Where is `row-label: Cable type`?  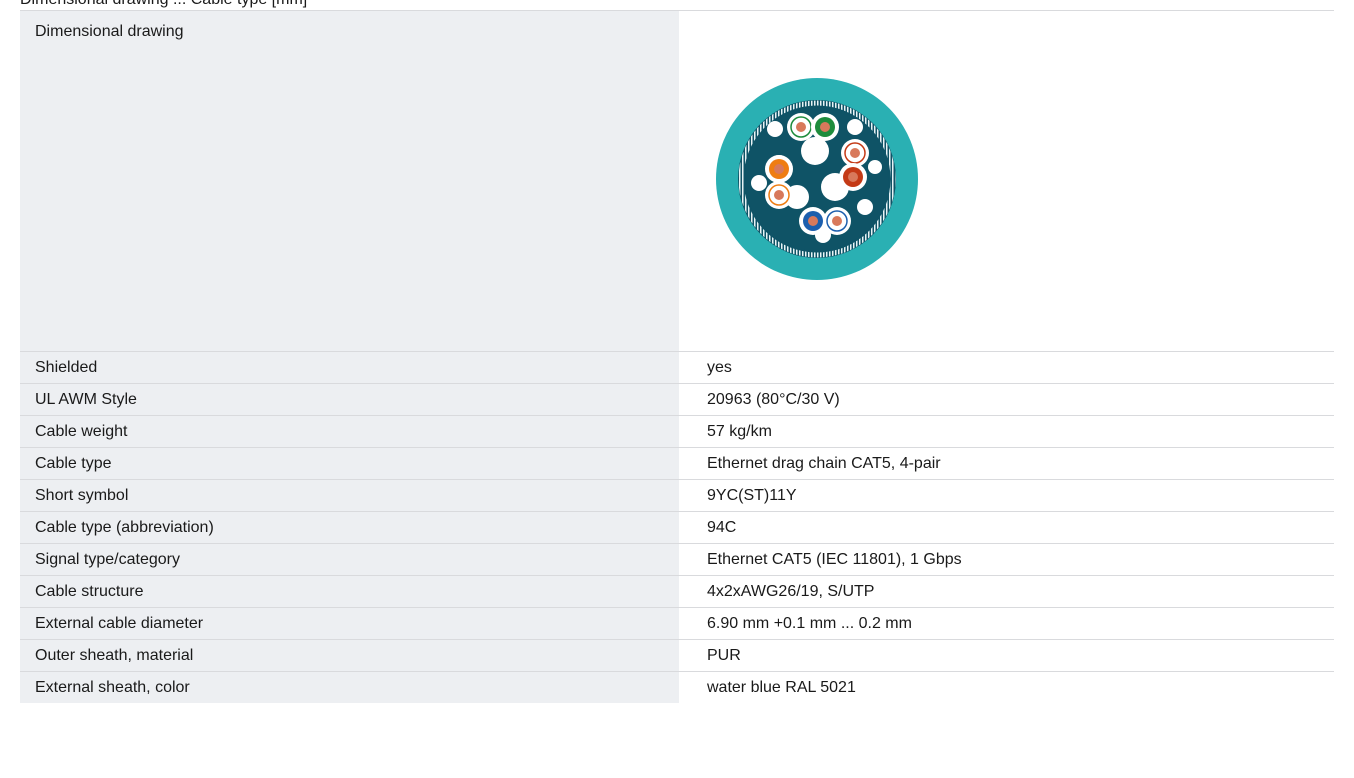 row-label: Cable type is located at coordinates (349, 463).